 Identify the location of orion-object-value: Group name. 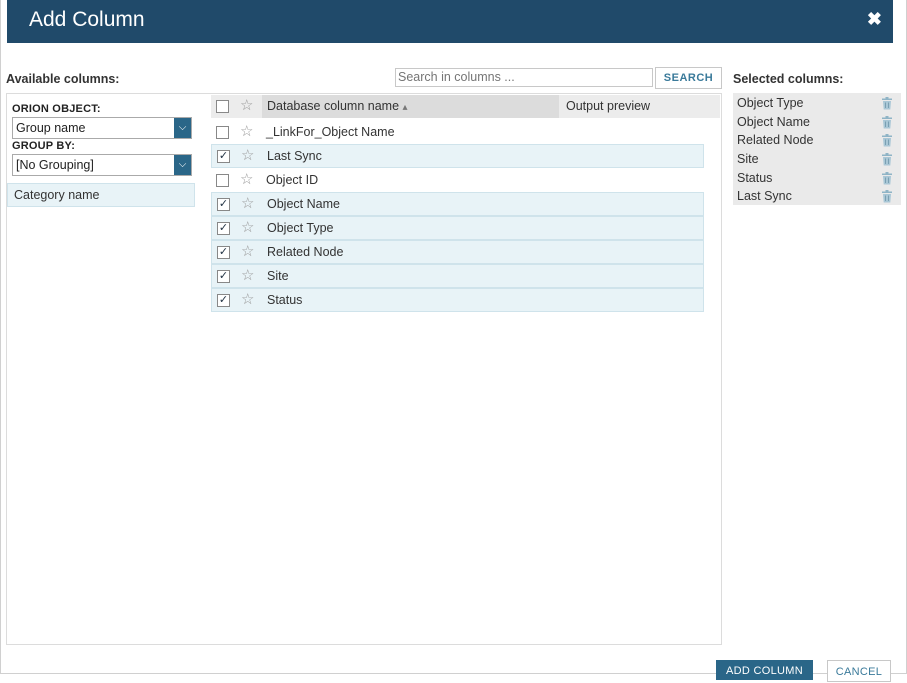
(51, 128).